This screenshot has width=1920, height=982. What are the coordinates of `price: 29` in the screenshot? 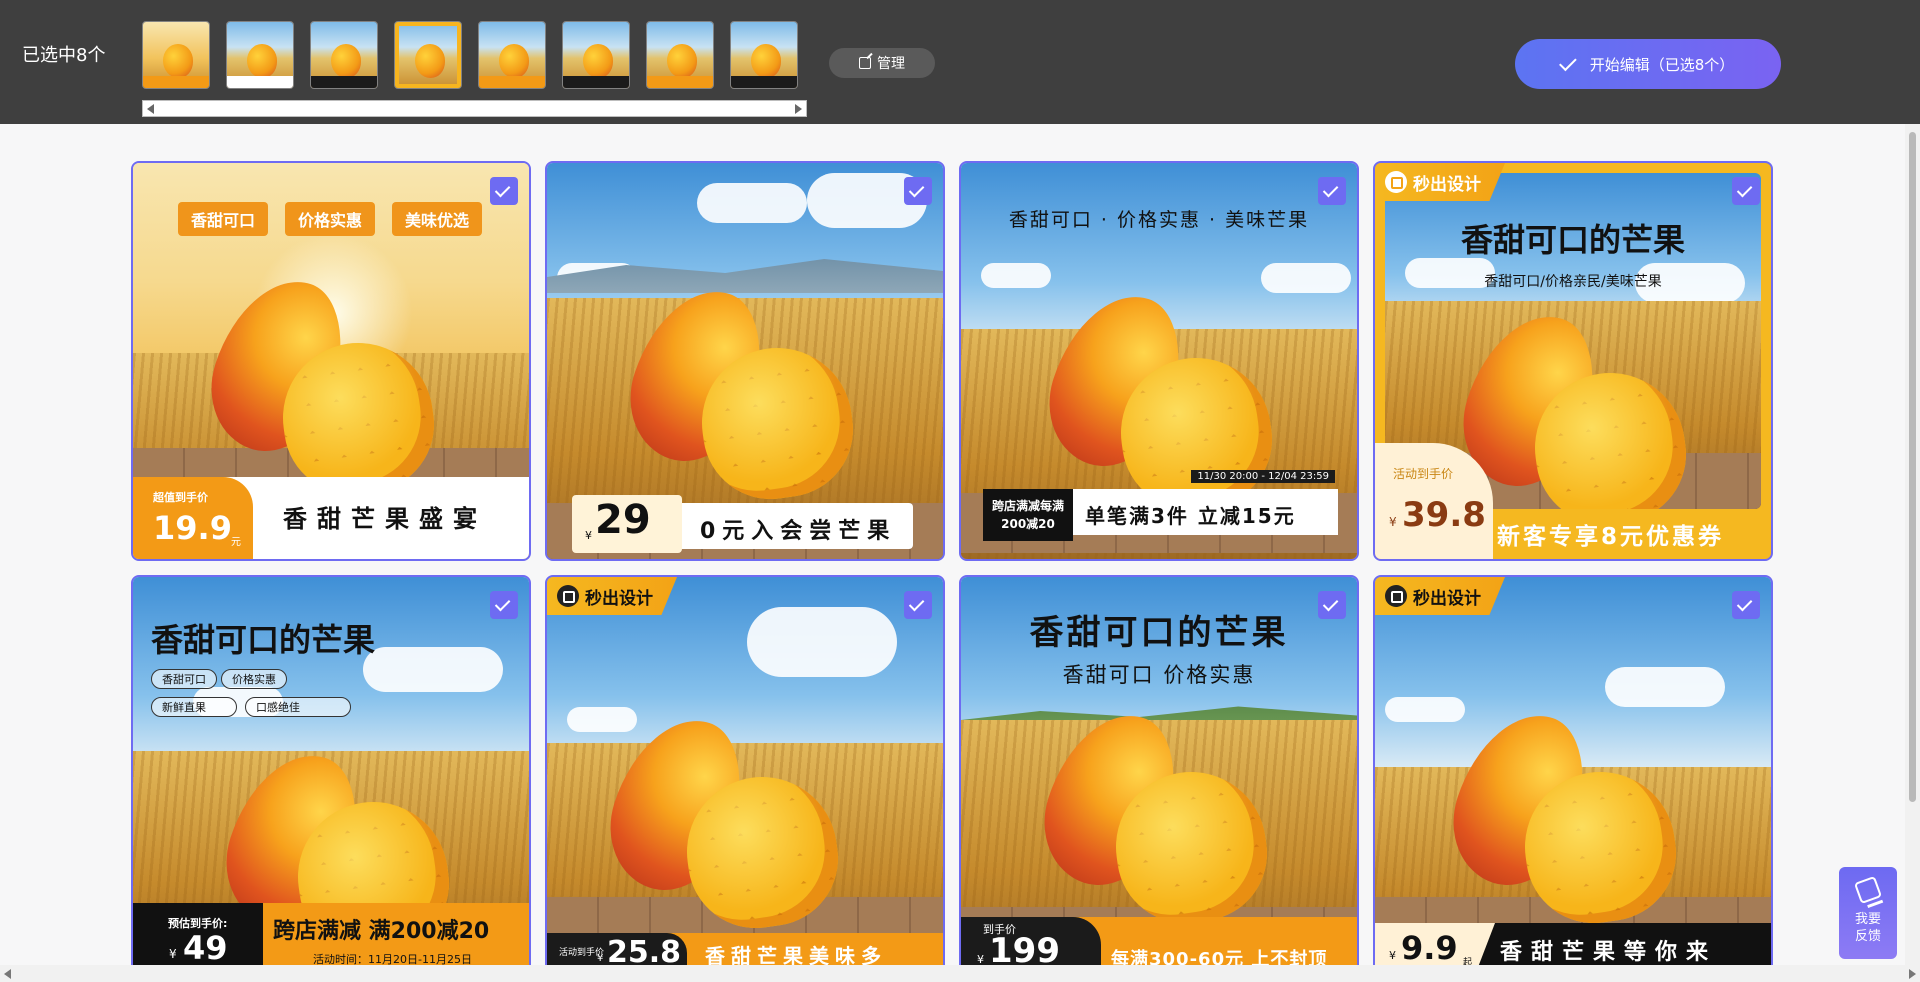 It's located at (623, 520).